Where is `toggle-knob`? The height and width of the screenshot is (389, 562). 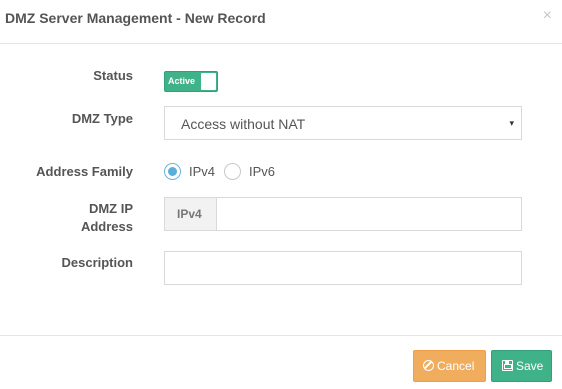 toggle-knob is located at coordinates (208, 81).